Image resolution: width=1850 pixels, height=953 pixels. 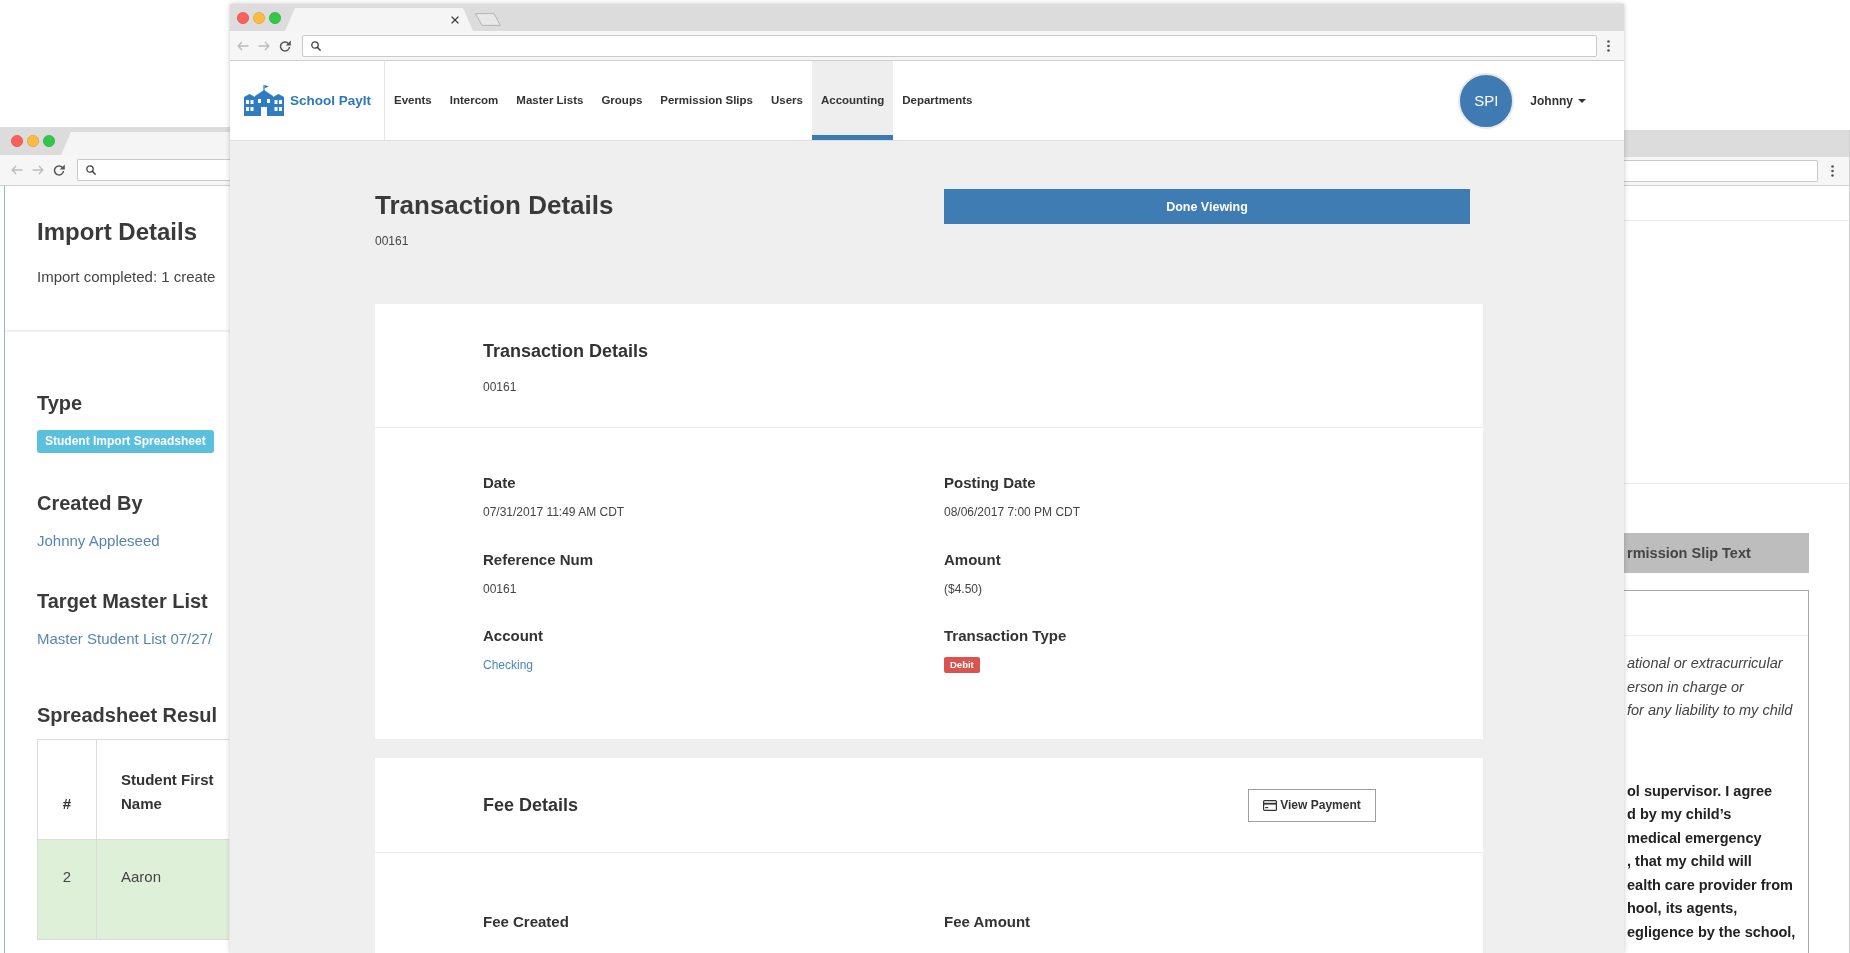 What do you see at coordinates (550, 100) in the screenshot?
I see `nav-tab: Master Lists` at bounding box center [550, 100].